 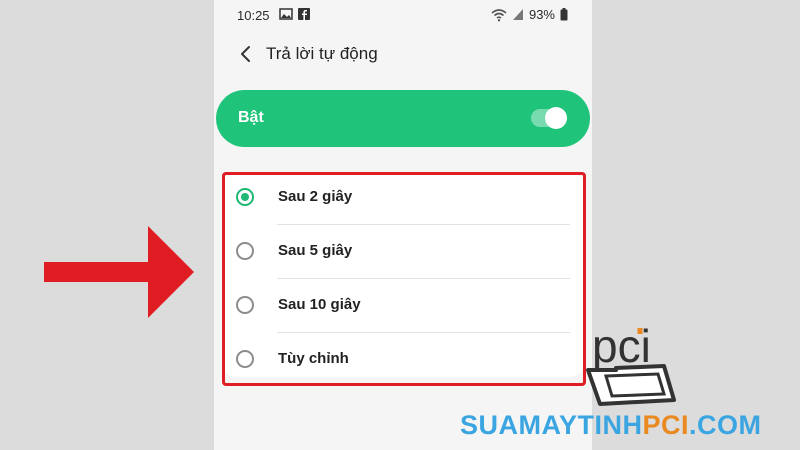 What do you see at coordinates (295, 14) in the screenshot?
I see `status-icons-left` at bounding box center [295, 14].